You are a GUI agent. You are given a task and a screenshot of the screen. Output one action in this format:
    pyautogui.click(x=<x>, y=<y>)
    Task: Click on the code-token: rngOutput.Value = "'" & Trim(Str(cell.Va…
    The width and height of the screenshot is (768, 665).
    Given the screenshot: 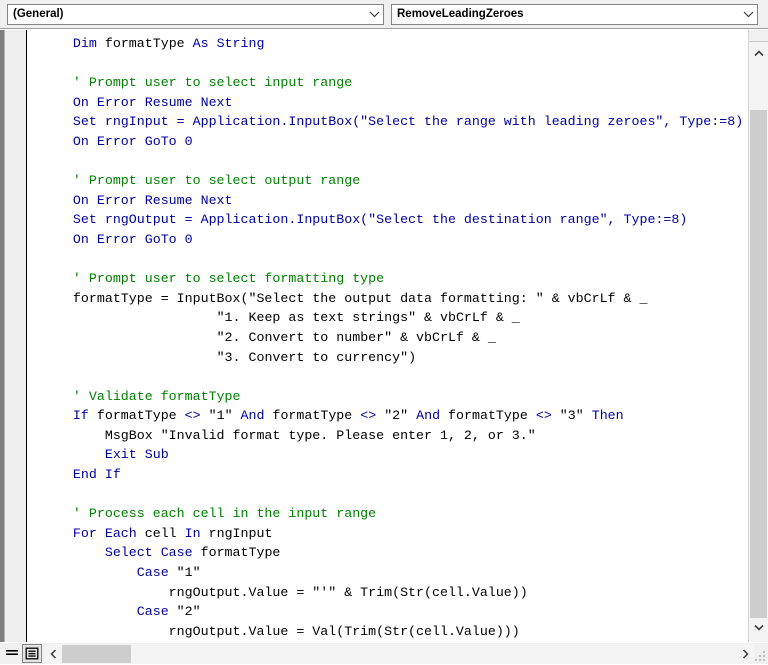 What is the action you would take?
    pyautogui.click(x=348, y=592)
    